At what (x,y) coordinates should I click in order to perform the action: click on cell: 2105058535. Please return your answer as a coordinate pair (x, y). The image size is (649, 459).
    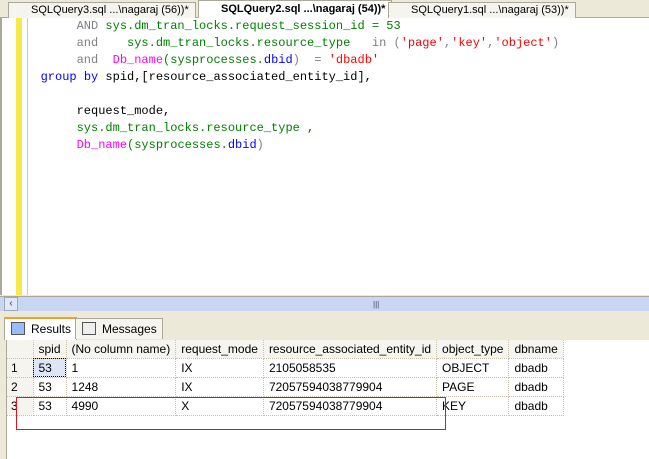
    Looking at the image, I should click on (350, 368).